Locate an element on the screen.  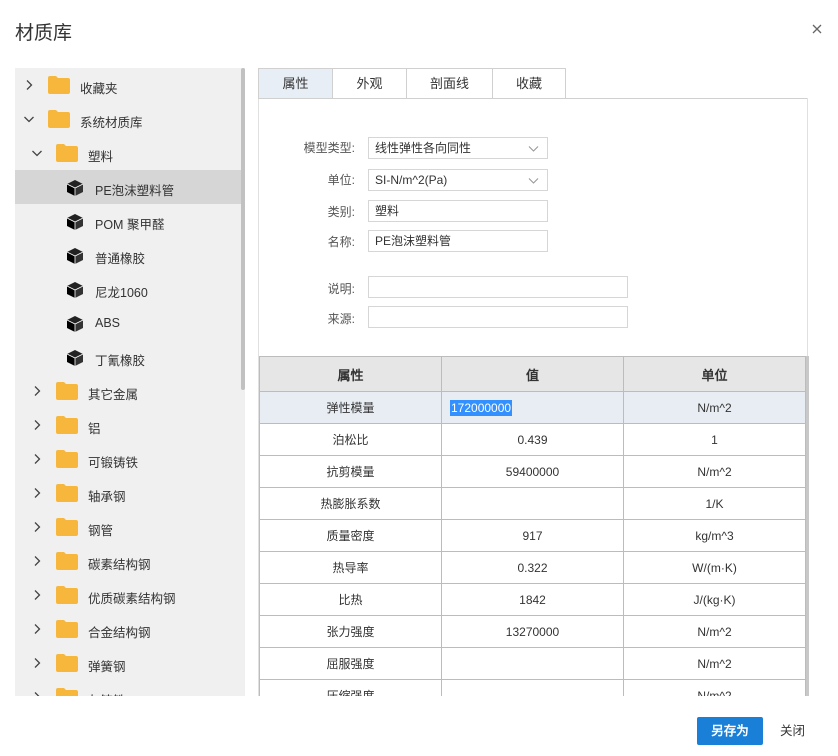
table-row: 比热 1842 J/(kg·K) is located at coordinates (532, 599).